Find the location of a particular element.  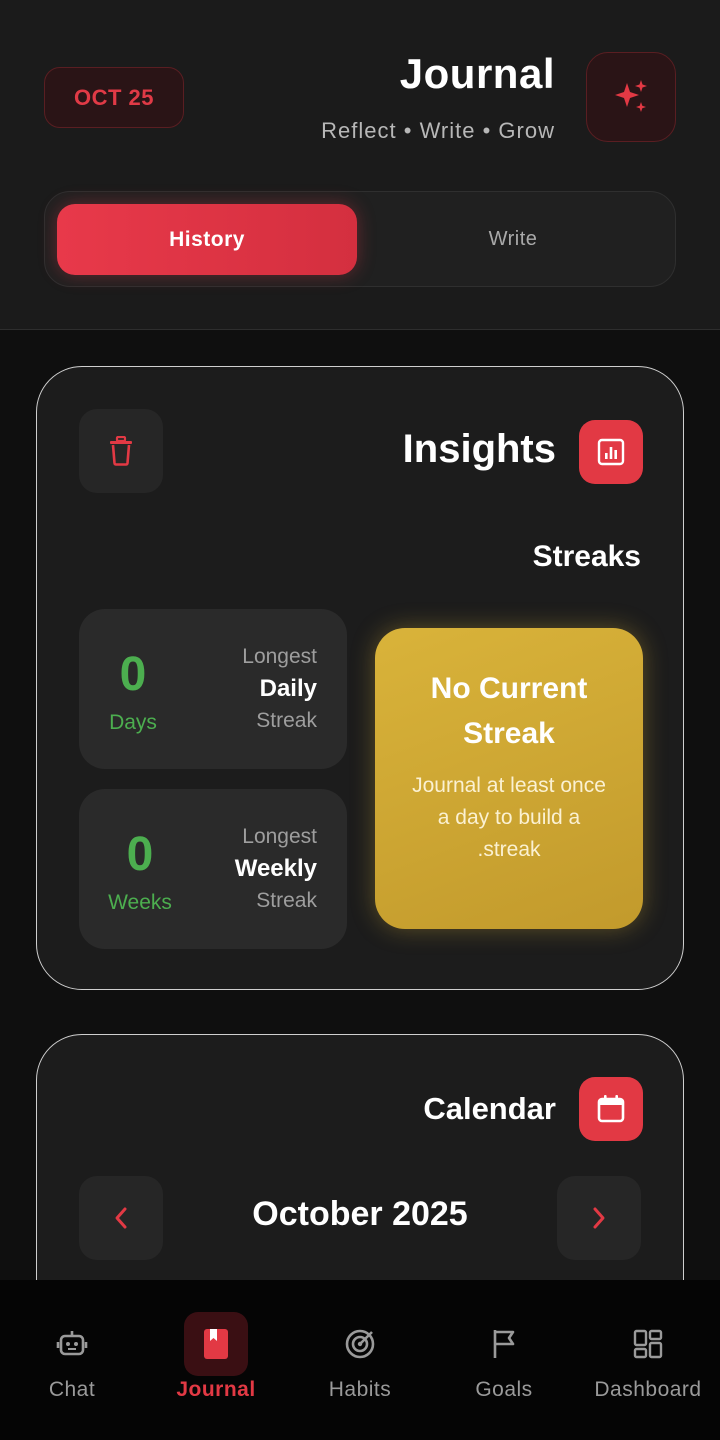

nav-label-goals: Goals is located at coordinates (504, 1389).